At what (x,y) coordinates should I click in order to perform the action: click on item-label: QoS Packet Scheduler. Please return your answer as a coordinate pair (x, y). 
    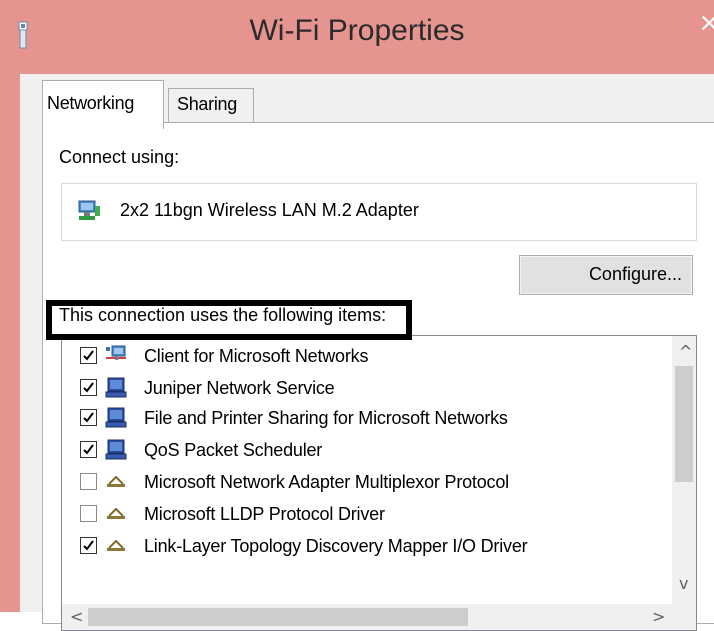
    Looking at the image, I should click on (233, 450).